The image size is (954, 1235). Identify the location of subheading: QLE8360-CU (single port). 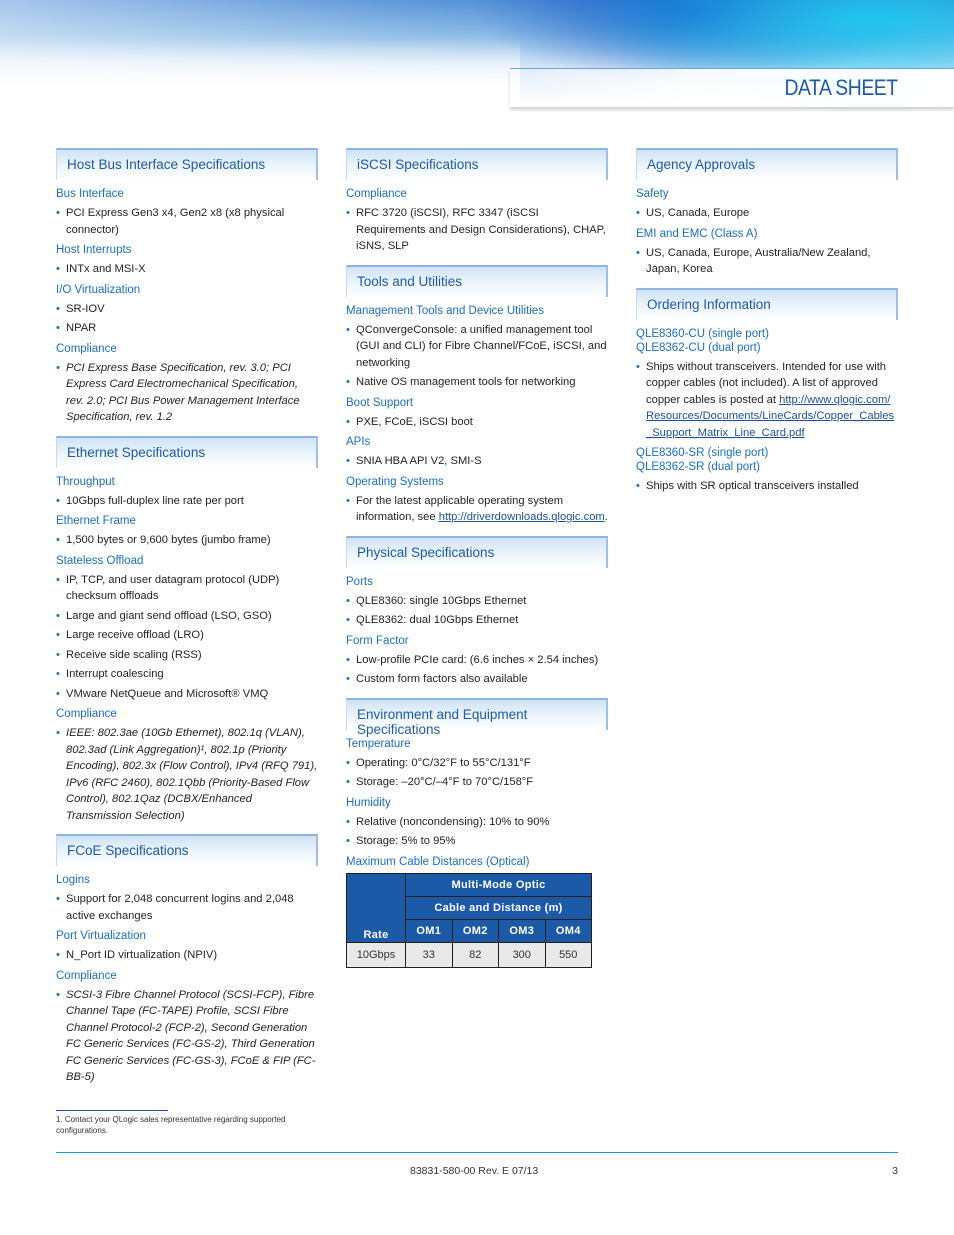
(702, 333).